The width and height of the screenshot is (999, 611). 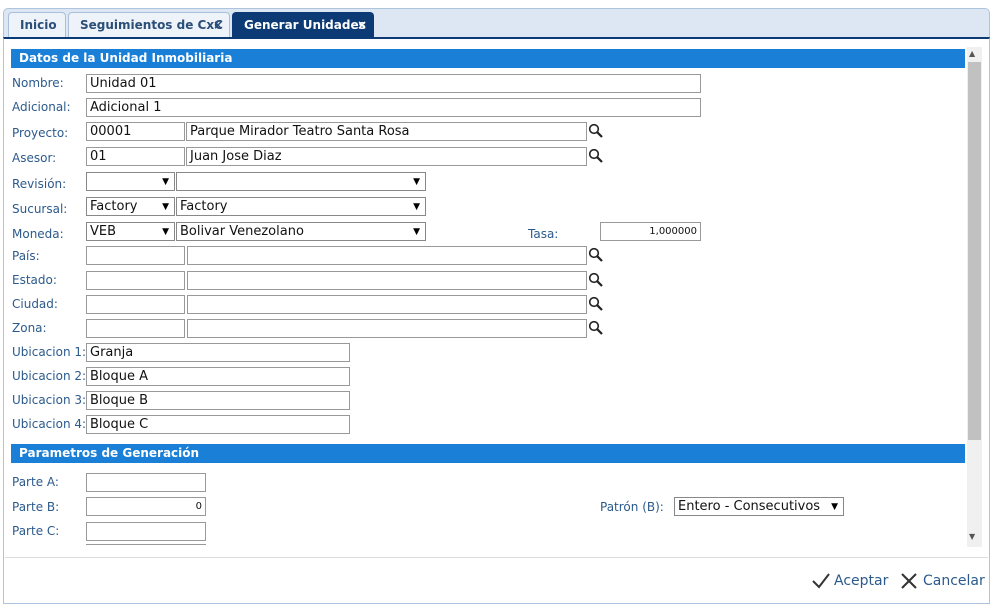 I want to click on ubicacion4-input: Bloque C, so click(x=218, y=424).